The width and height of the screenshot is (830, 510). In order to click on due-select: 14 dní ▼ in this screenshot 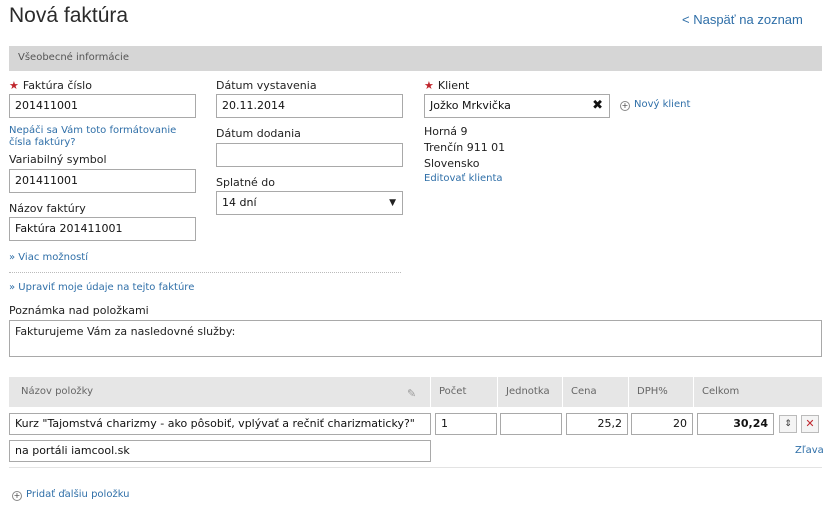, I will do `click(309, 203)`.